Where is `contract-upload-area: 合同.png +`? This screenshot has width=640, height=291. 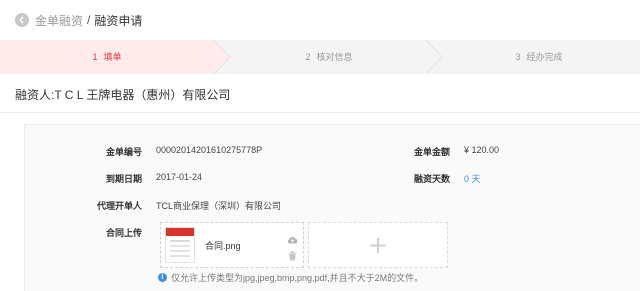
contract-upload-area: 合同.png + is located at coordinates (303, 245).